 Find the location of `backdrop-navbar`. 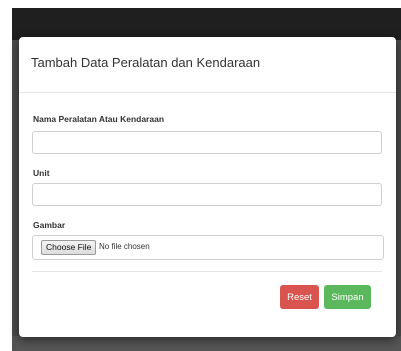

backdrop-navbar is located at coordinates (206, 24).